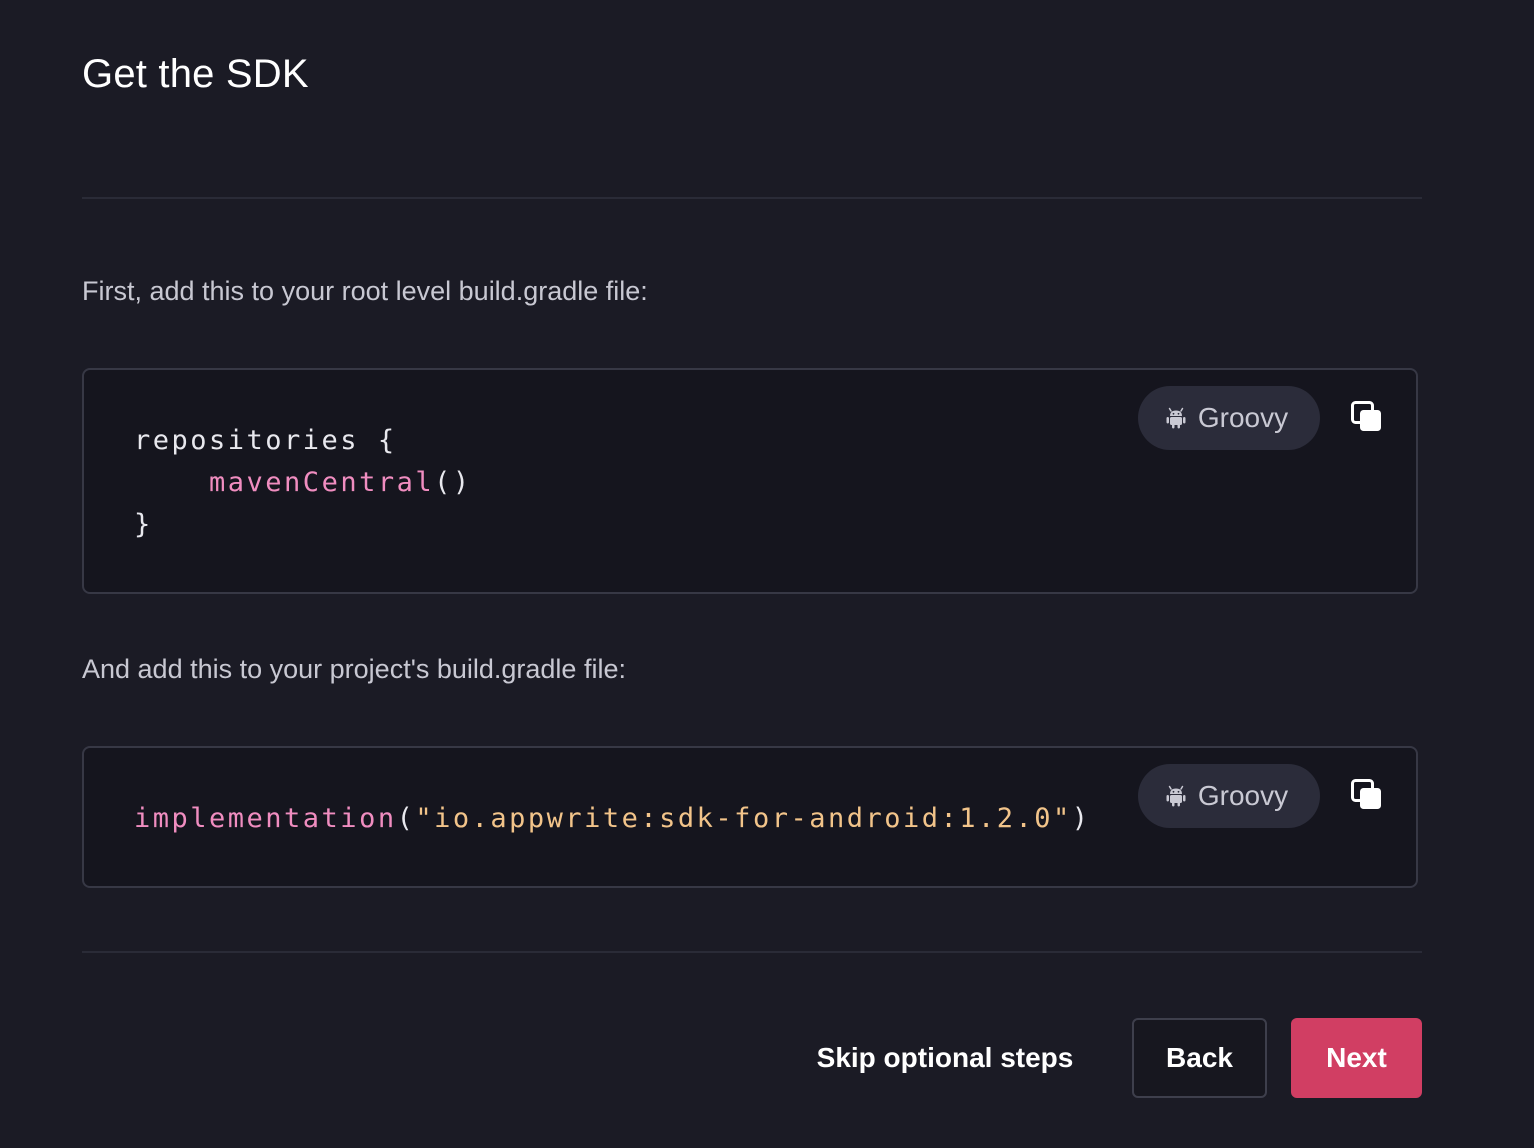 This screenshot has width=1534, height=1148. What do you see at coordinates (752, 198) in the screenshot?
I see `header-divider` at bounding box center [752, 198].